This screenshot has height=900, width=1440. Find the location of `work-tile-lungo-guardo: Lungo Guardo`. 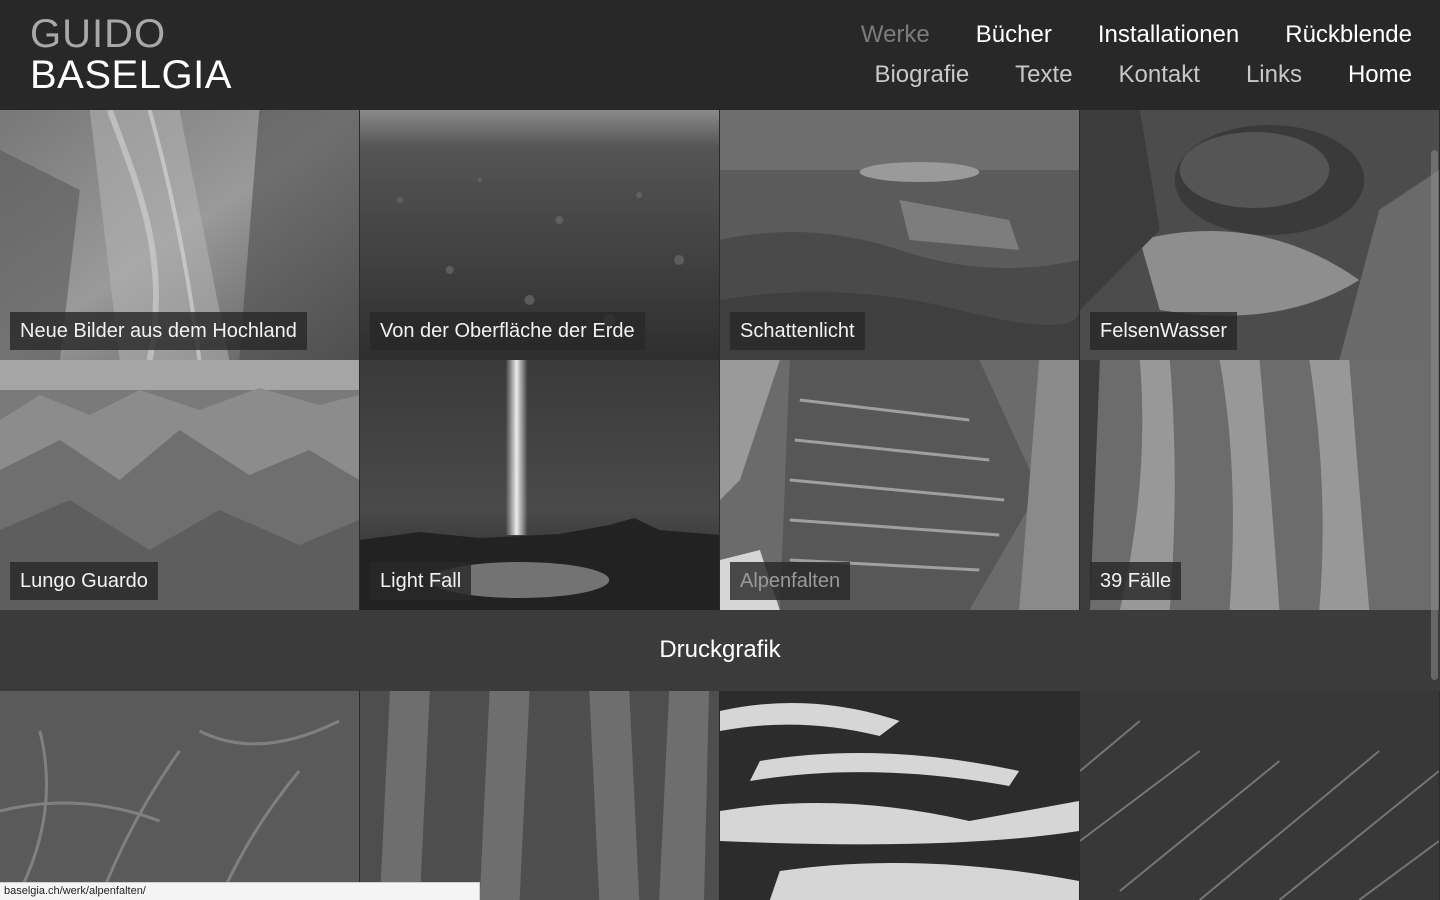

work-tile-lungo-guardo: Lungo Guardo is located at coordinates (180, 485).